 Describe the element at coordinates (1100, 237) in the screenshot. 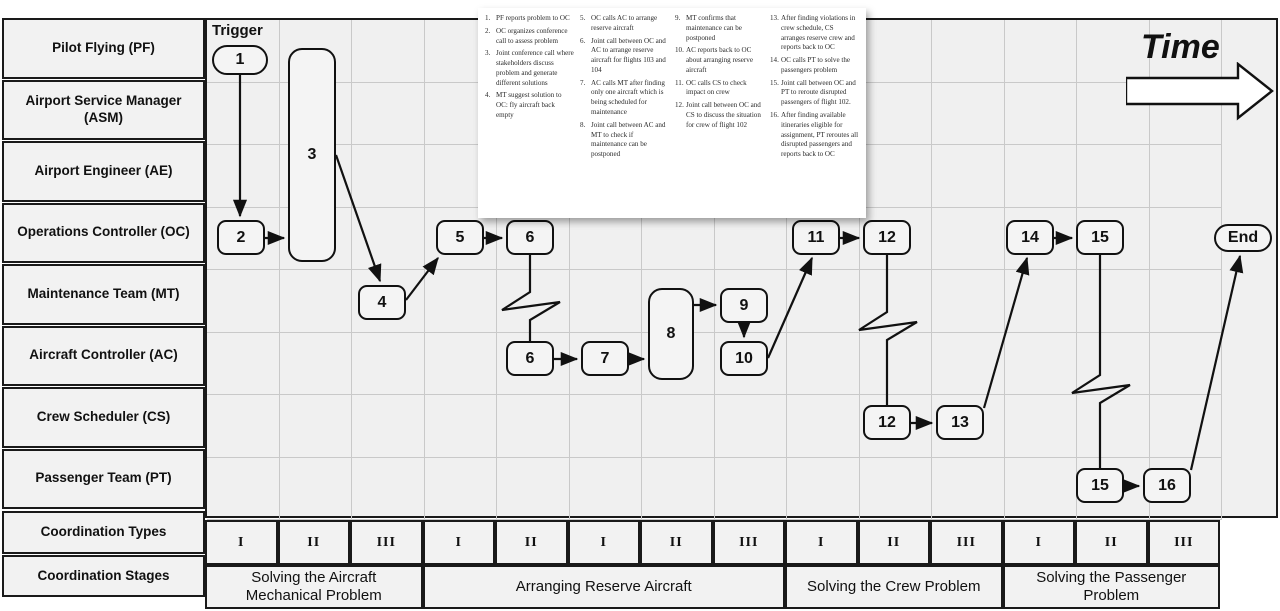

I see `step-node-n15a: 15` at that location.